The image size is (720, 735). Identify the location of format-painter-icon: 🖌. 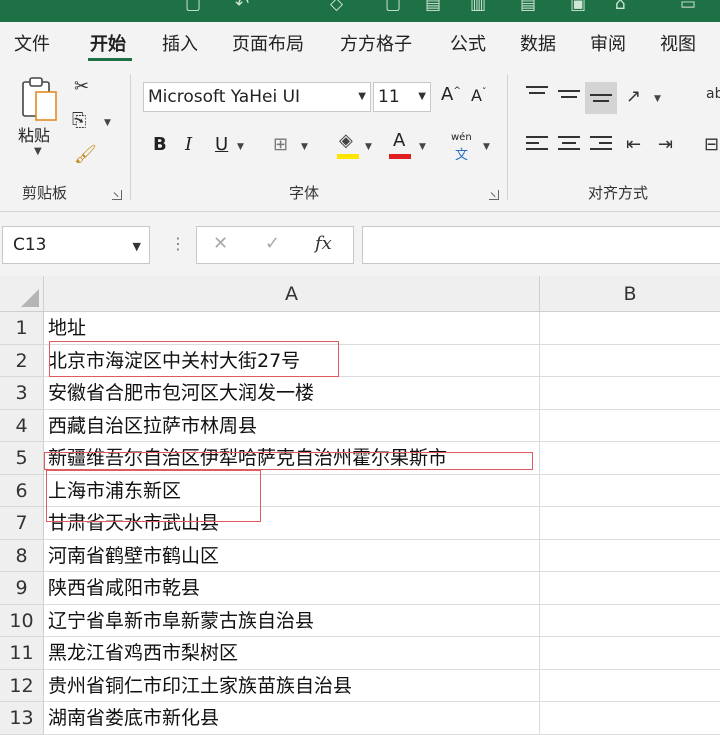
(85, 154).